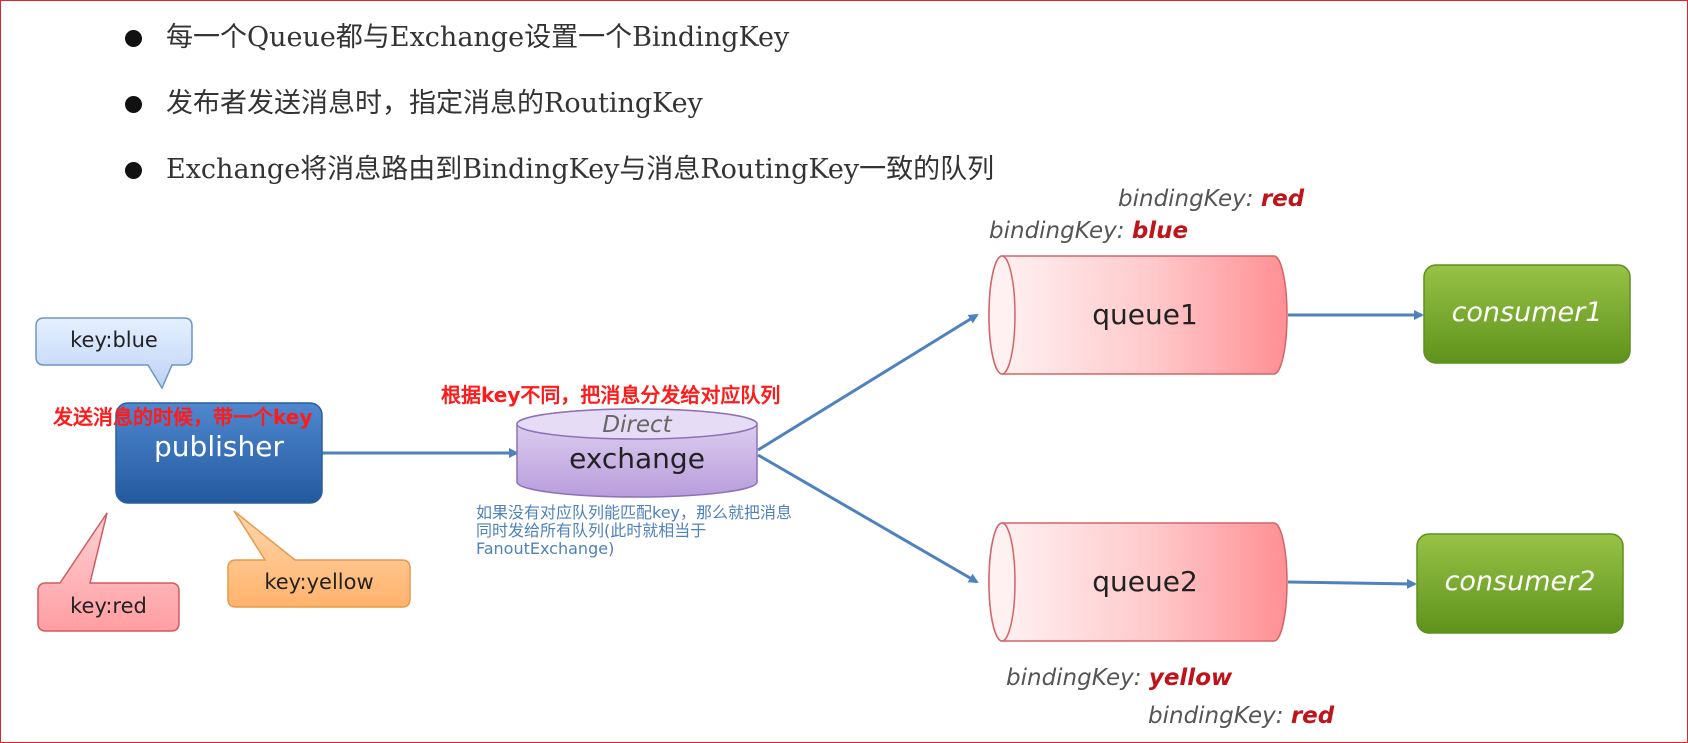  I want to click on queue2-end-ellipse, so click(1002, 582).